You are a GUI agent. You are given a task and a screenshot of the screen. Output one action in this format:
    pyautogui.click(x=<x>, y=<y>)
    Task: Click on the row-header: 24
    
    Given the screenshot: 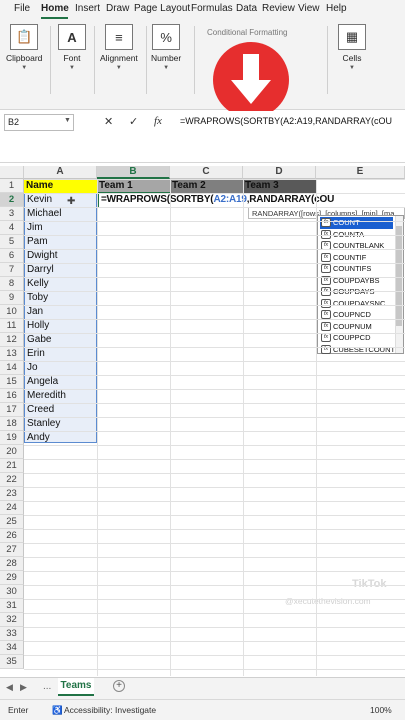 What is the action you would take?
    pyautogui.click(x=12, y=508)
    